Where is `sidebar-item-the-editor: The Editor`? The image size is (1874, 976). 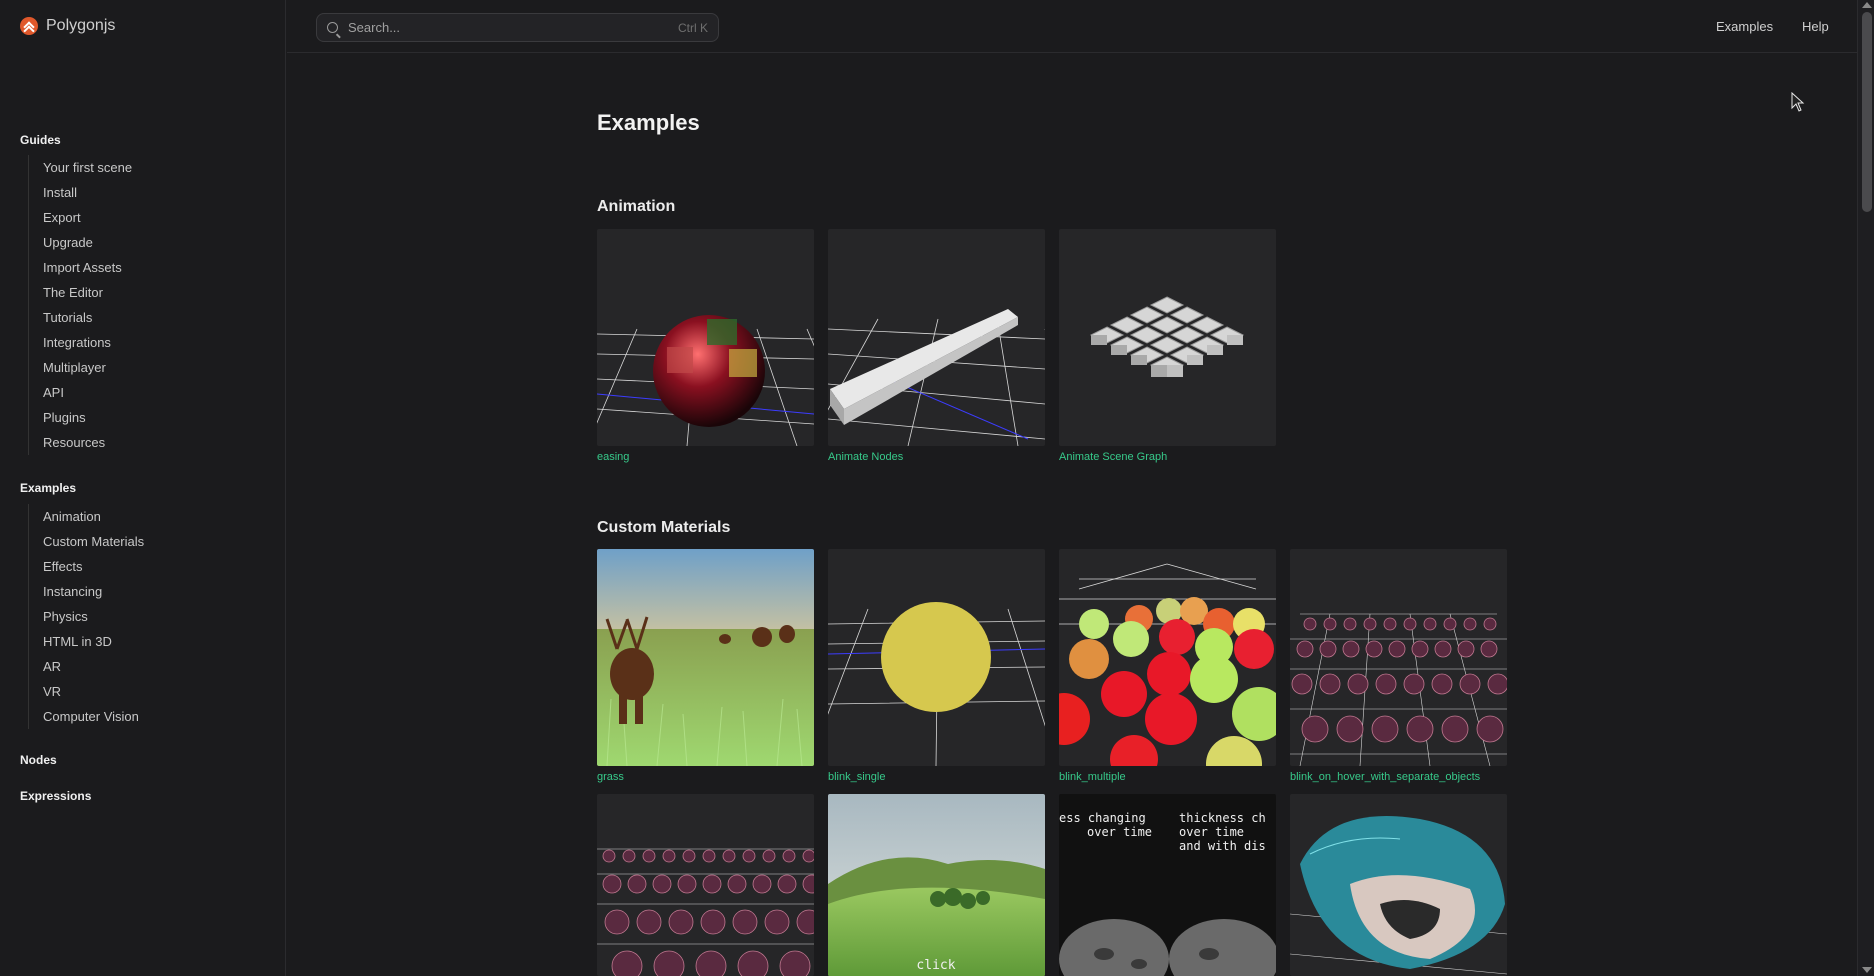
sidebar-item-the-editor: The Editor is located at coordinates (87, 292).